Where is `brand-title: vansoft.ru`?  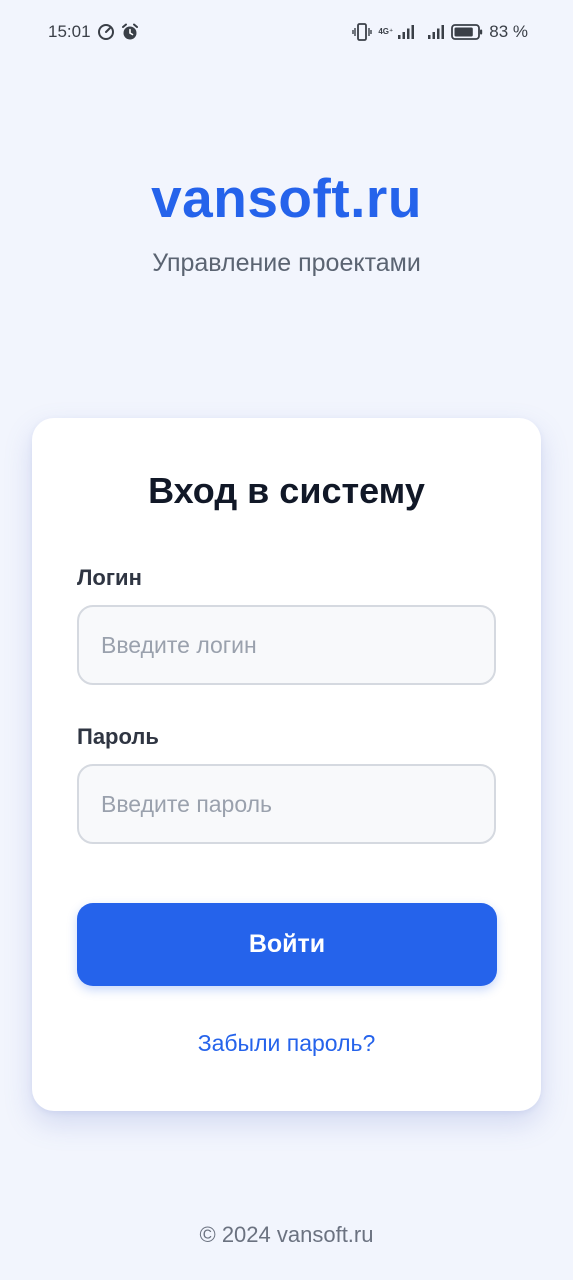 brand-title: vansoft.ru is located at coordinates (286, 198).